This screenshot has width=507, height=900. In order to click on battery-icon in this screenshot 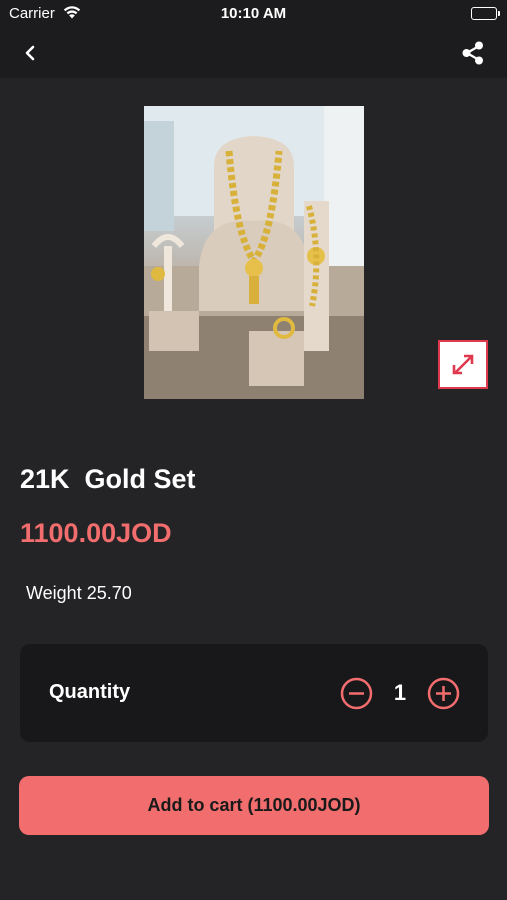, I will do `click(485, 13)`.